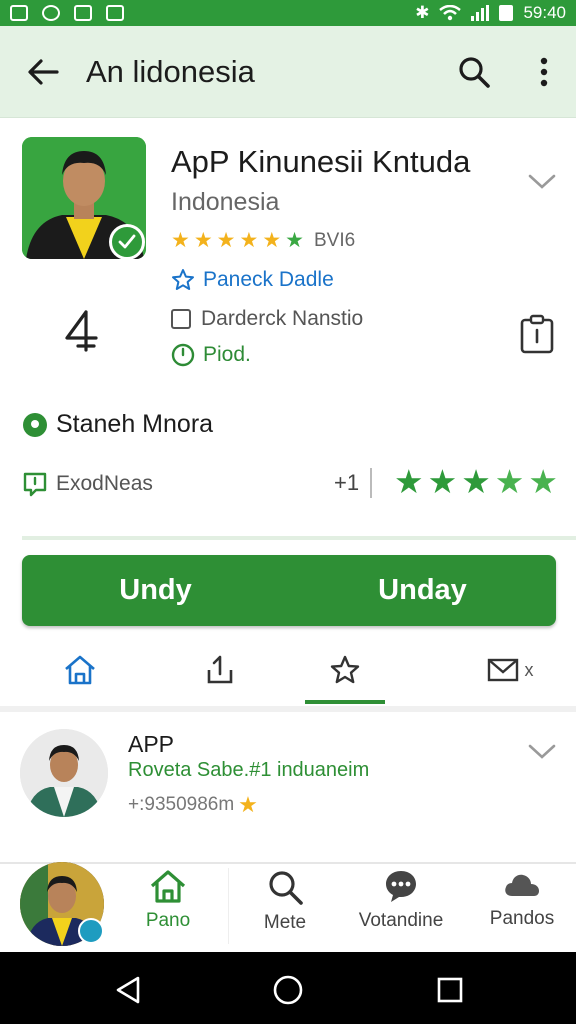 The height and width of the screenshot is (1024, 576). I want to click on tab-home, so click(80, 670).